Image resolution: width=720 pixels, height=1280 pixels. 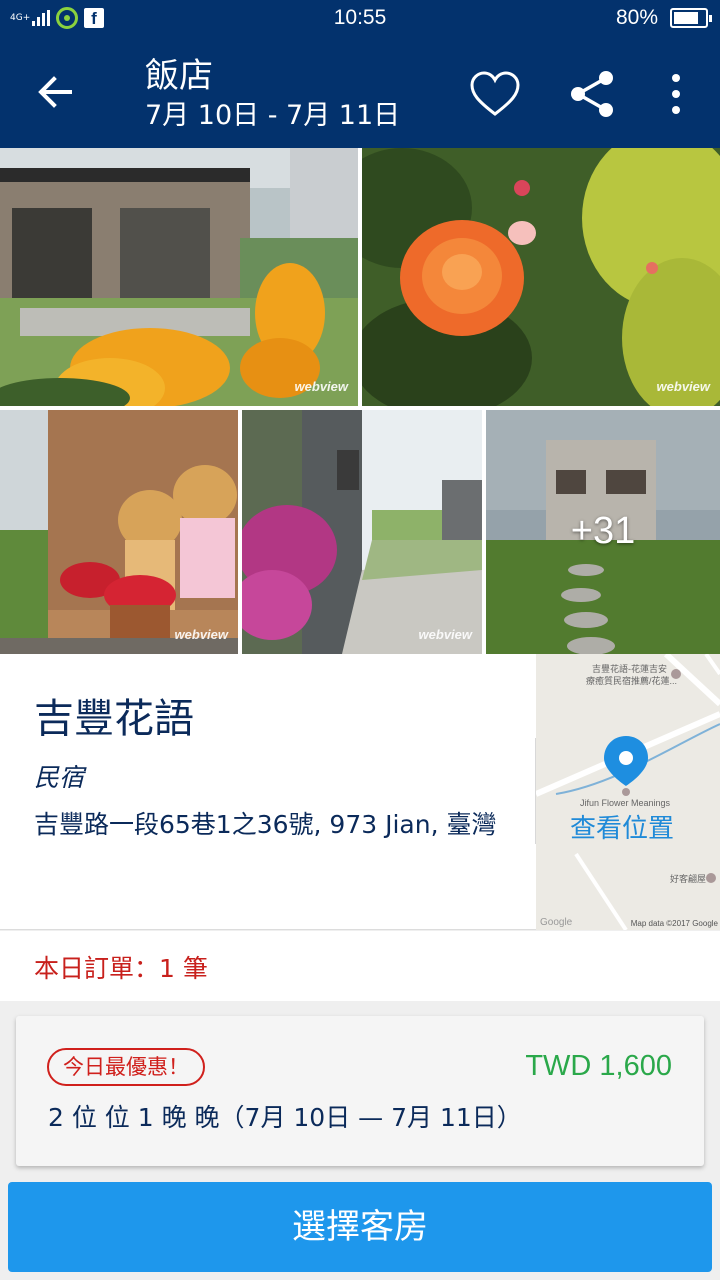 I want to click on status-bar: 4G+ f 10:55 80%, so click(x=360, y=18).